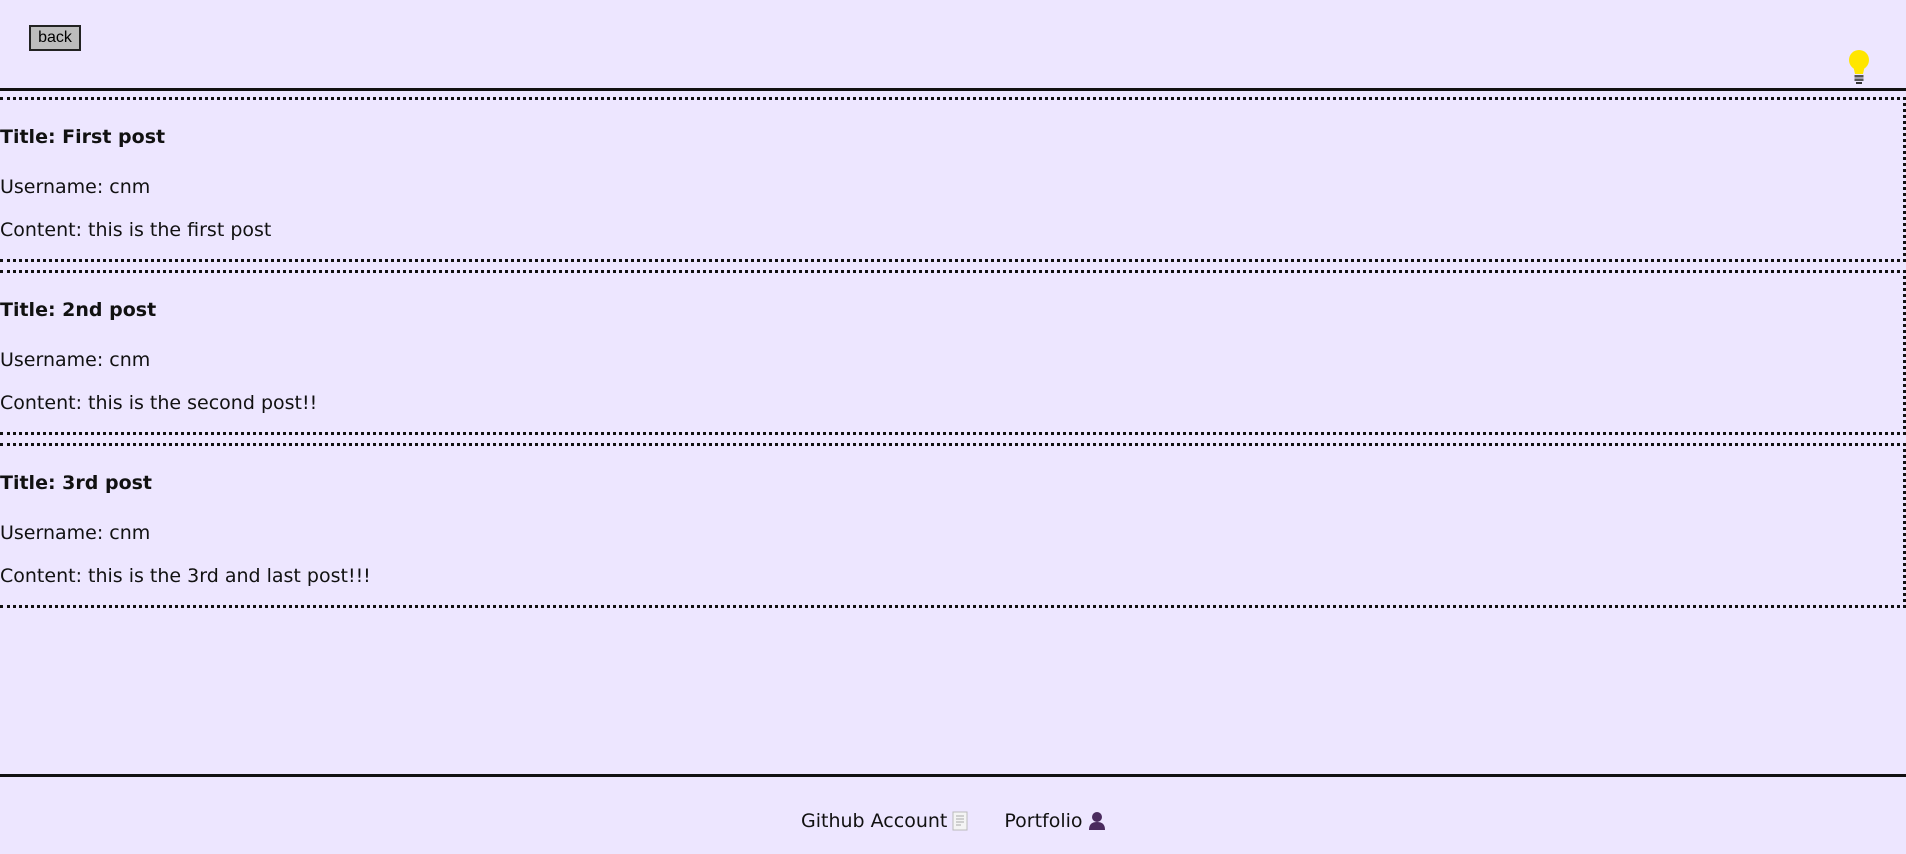 The width and height of the screenshot is (1906, 854). I want to click on github-account-link: Github Account, so click(884, 821).